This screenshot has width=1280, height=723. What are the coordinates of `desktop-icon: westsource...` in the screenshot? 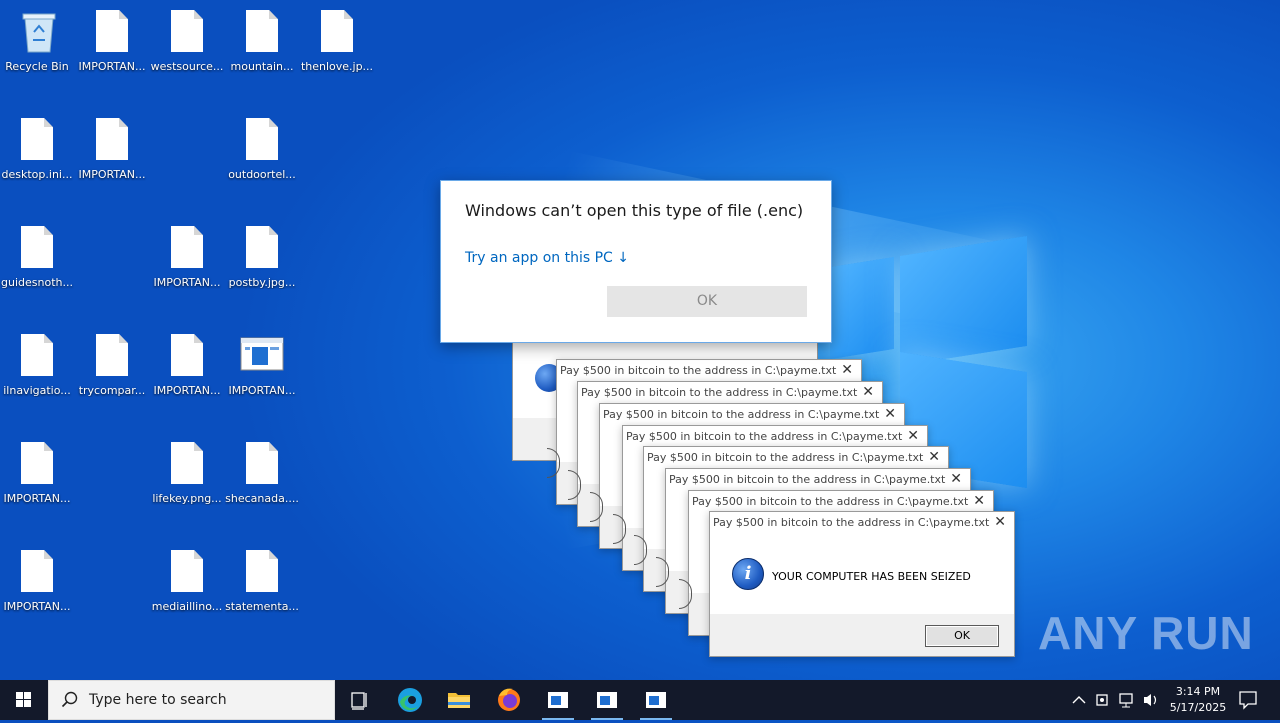 It's located at (187, 51).